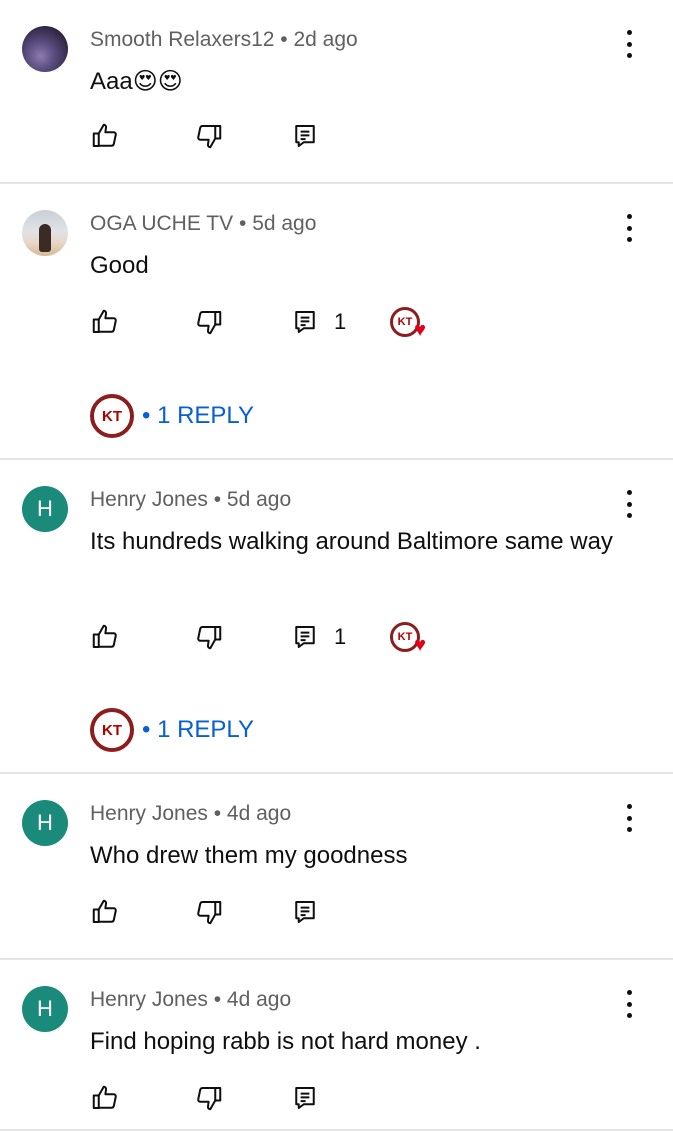 The width and height of the screenshot is (673, 1131). I want to click on comment-time: 2d ago, so click(325, 39).